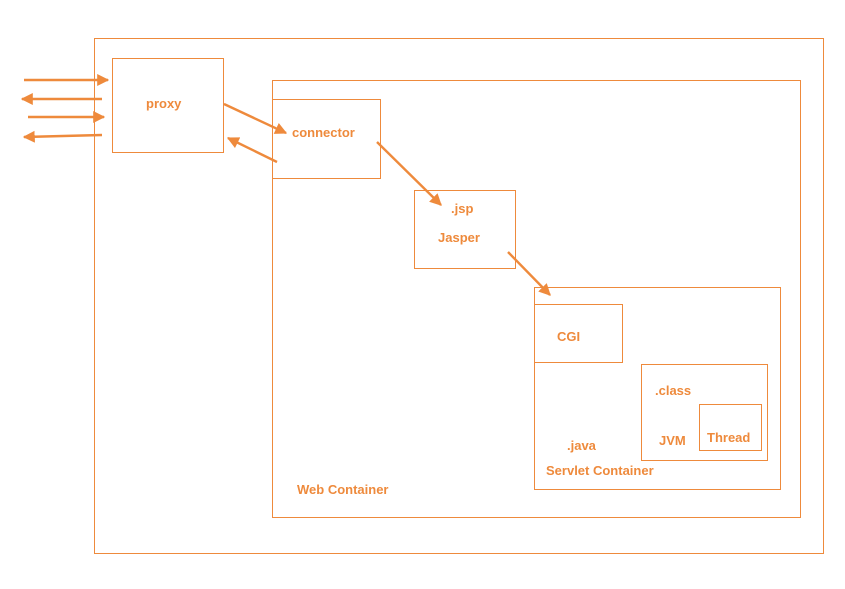  Describe the element at coordinates (409, 173) in the screenshot. I see `connector-to-jasper-arrow` at that location.